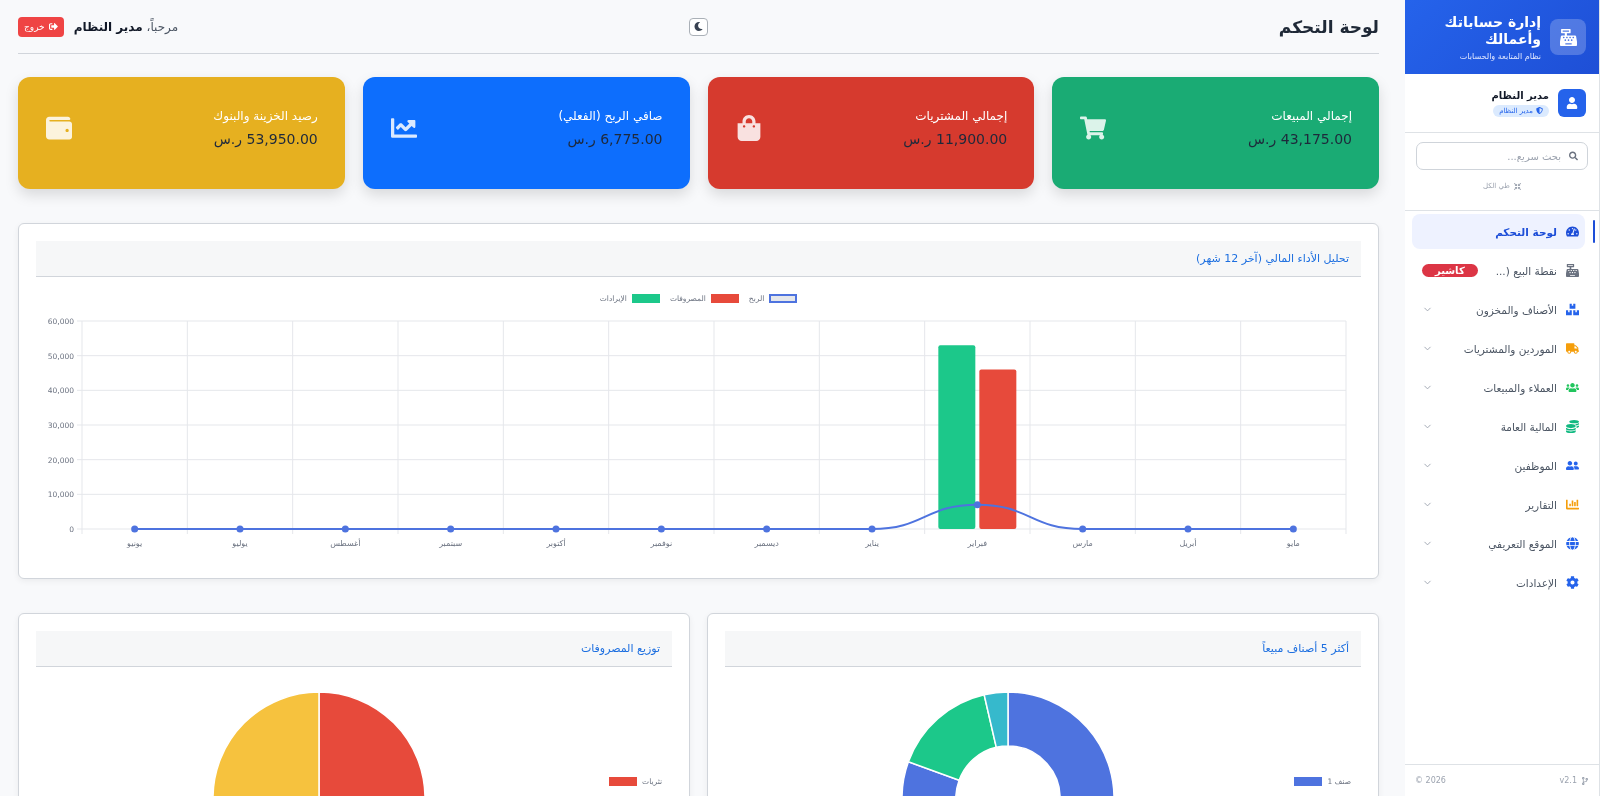 The image size is (1600, 796). Describe the element at coordinates (1517, 186) in the screenshot. I see `collapse-icon` at that location.